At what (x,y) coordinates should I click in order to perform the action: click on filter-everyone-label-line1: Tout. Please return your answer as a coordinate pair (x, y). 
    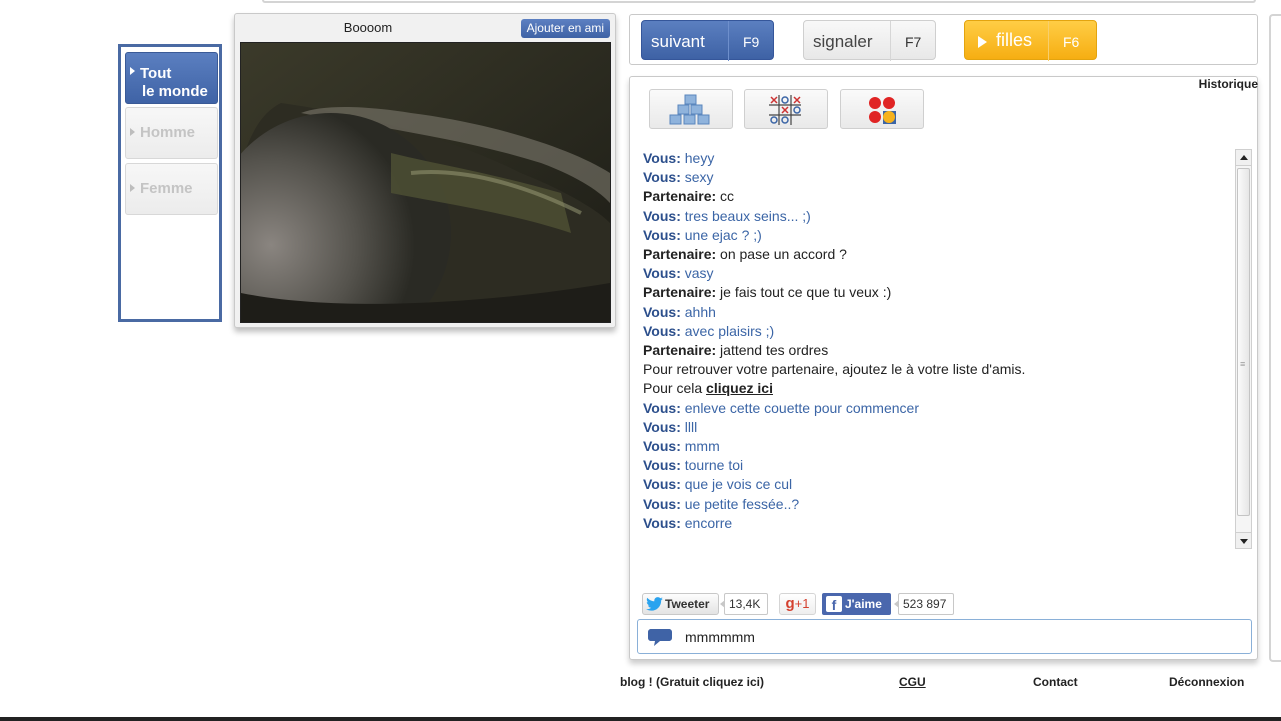
    Looking at the image, I should click on (156, 73).